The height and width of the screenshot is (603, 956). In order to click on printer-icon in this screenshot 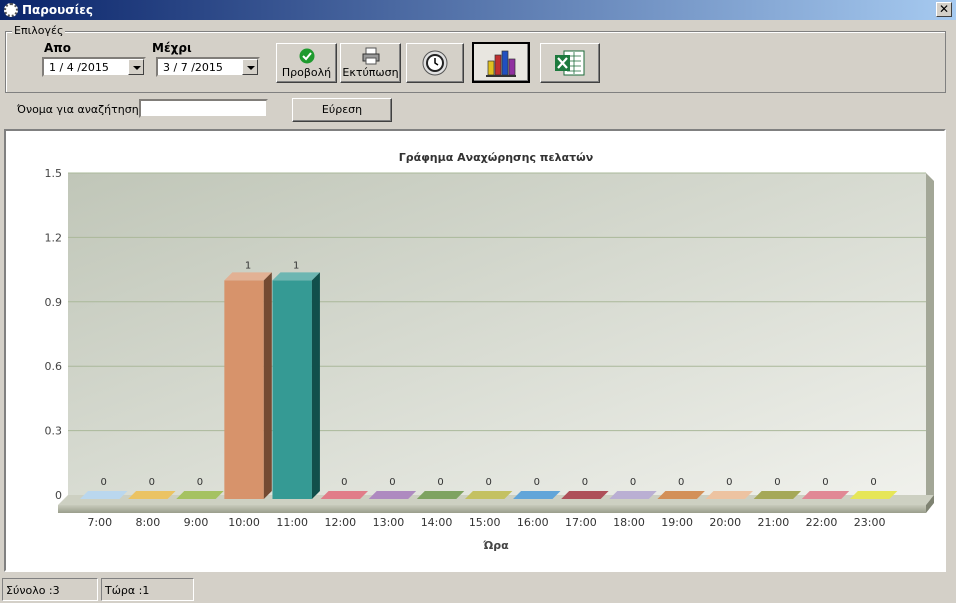, I will do `click(371, 56)`.